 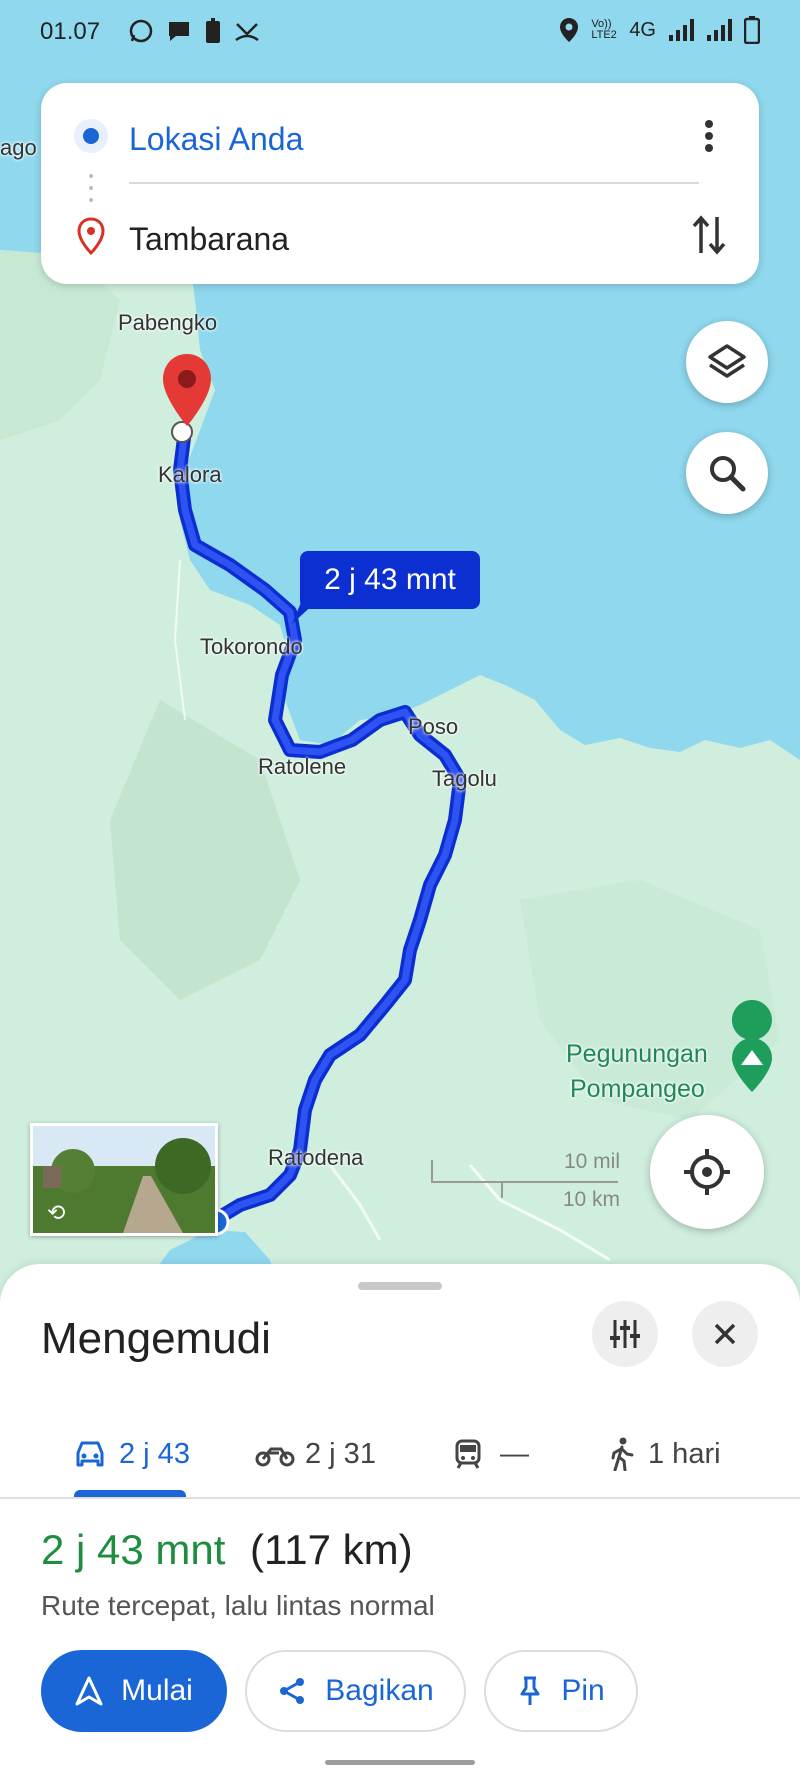 What do you see at coordinates (316, 1157) in the screenshot?
I see `map-label-ratodena: Ratodena` at bounding box center [316, 1157].